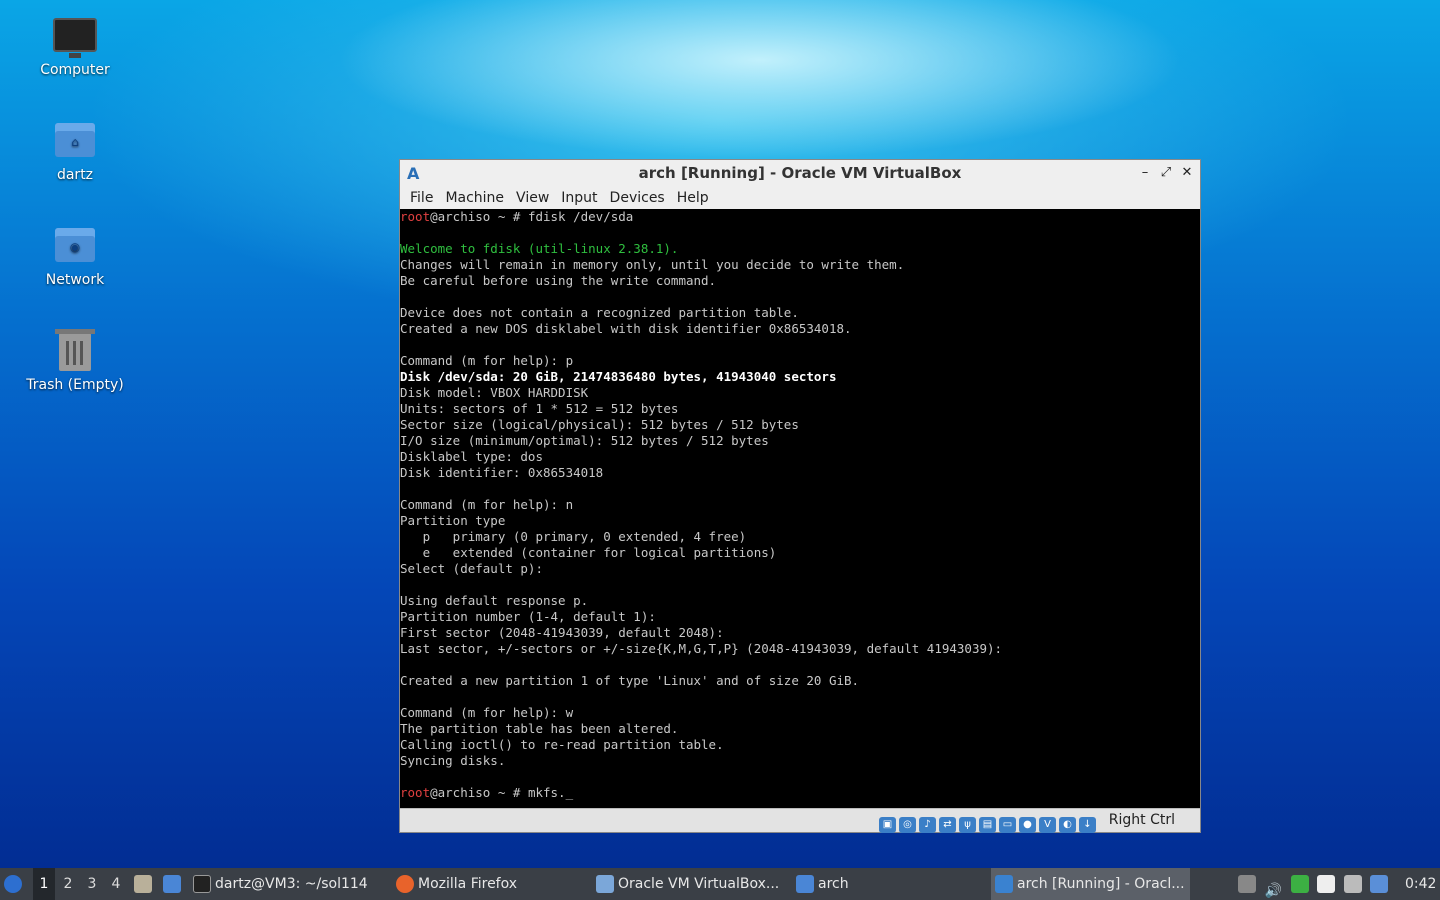 The height and width of the screenshot is (900, 1440). I want to click on show-desktop-launcher, so click(174, 884).